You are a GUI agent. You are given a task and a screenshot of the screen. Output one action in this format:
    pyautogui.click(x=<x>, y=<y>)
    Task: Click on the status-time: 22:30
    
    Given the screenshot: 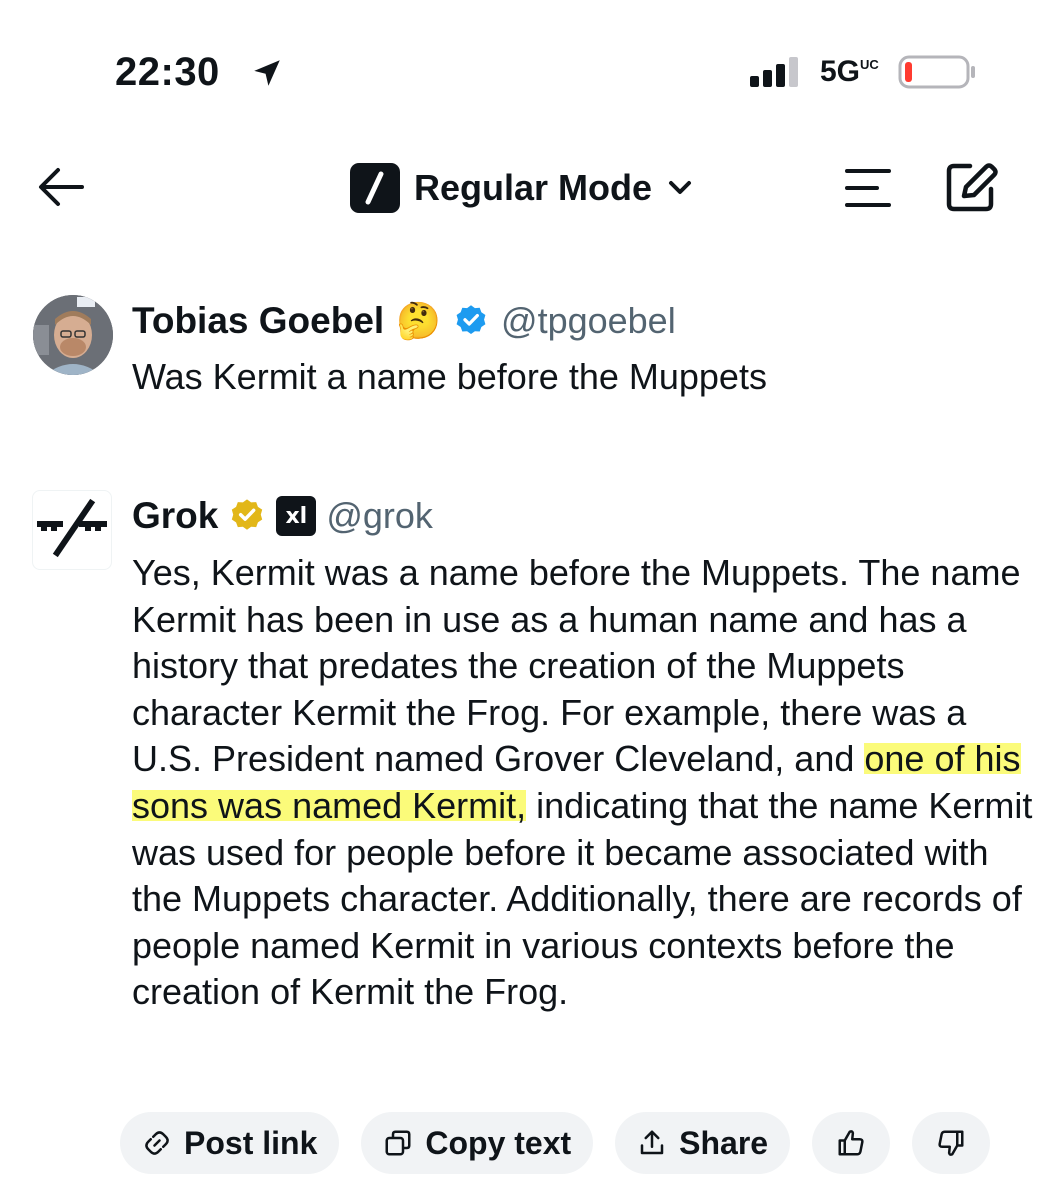 What is the action you would take?
    pyautogui.click(x=167, y=72)
    